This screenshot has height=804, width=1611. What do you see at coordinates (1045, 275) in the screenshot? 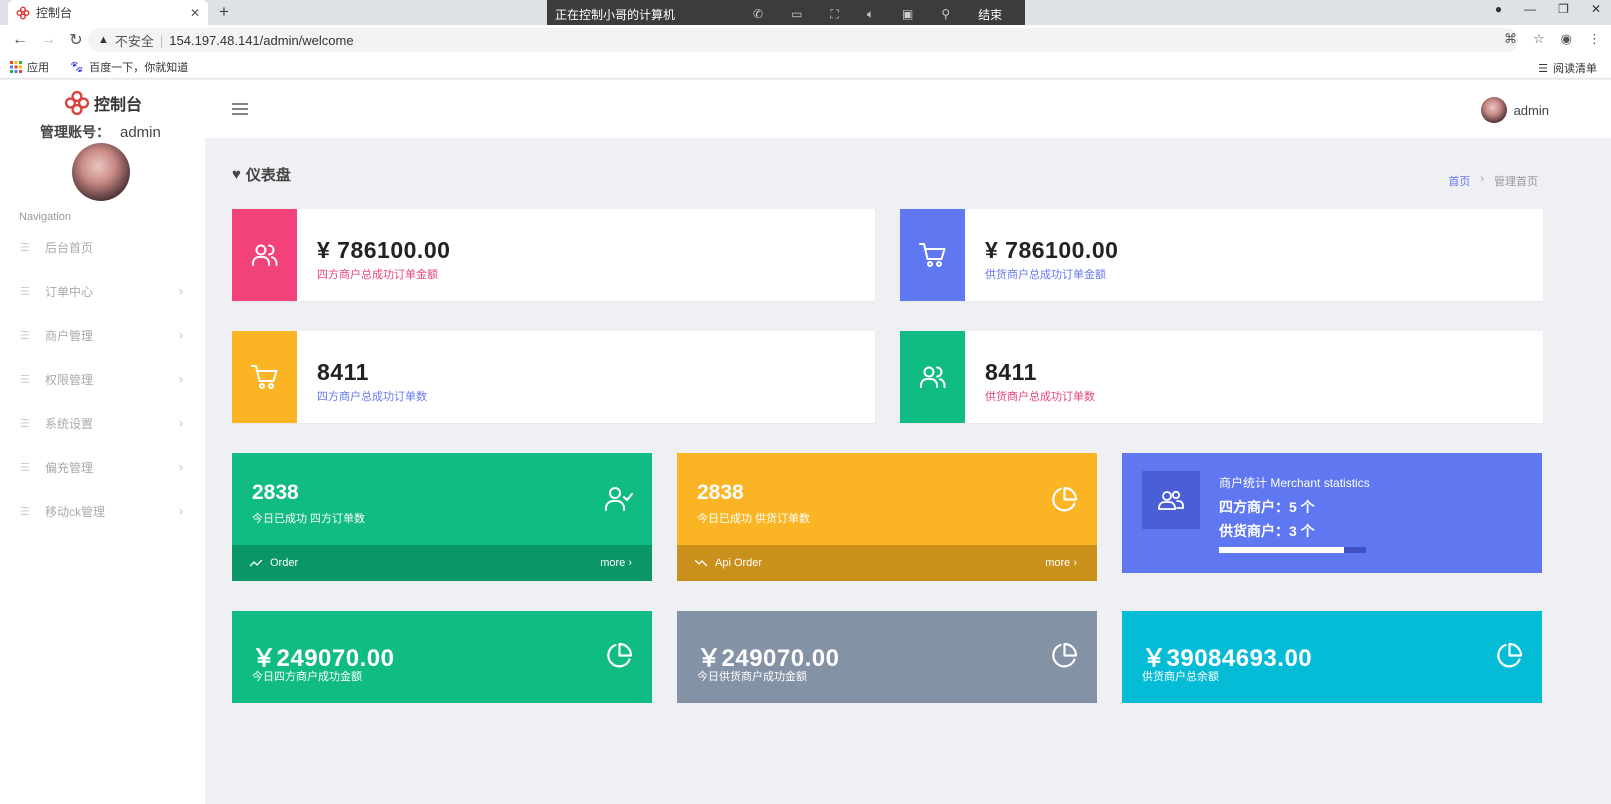
I see `stat-label: 供货商户总成功订单金额` at bounding box center [1045, 275].